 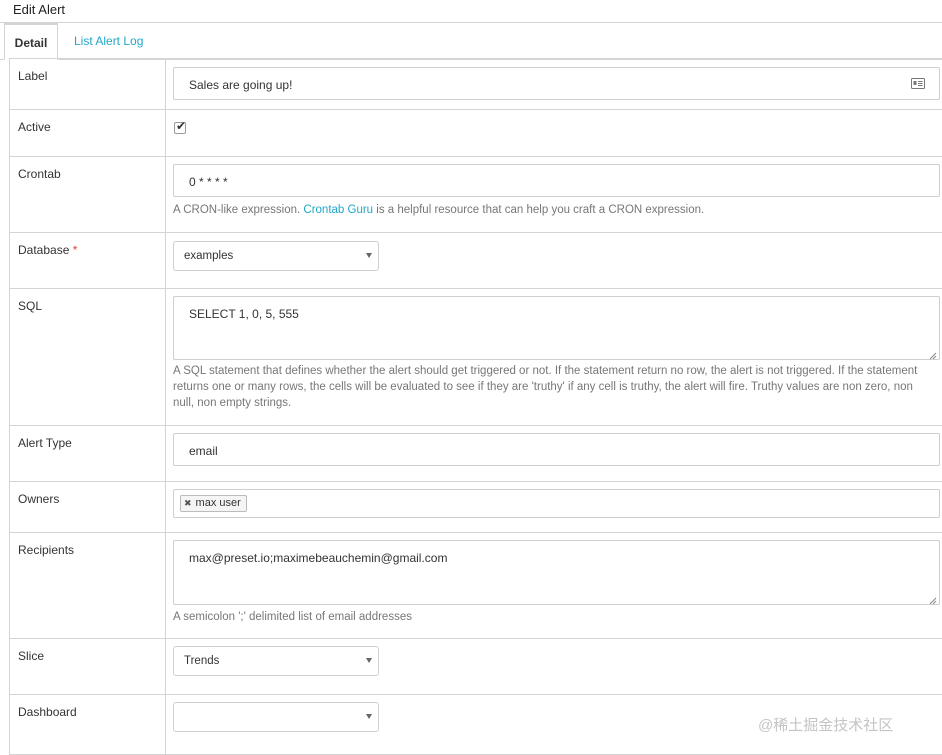 What do you see at coordinates (553, 133) in the screenshot?
I see `active-field-cell: ✔` at bounding box center [553, 133].